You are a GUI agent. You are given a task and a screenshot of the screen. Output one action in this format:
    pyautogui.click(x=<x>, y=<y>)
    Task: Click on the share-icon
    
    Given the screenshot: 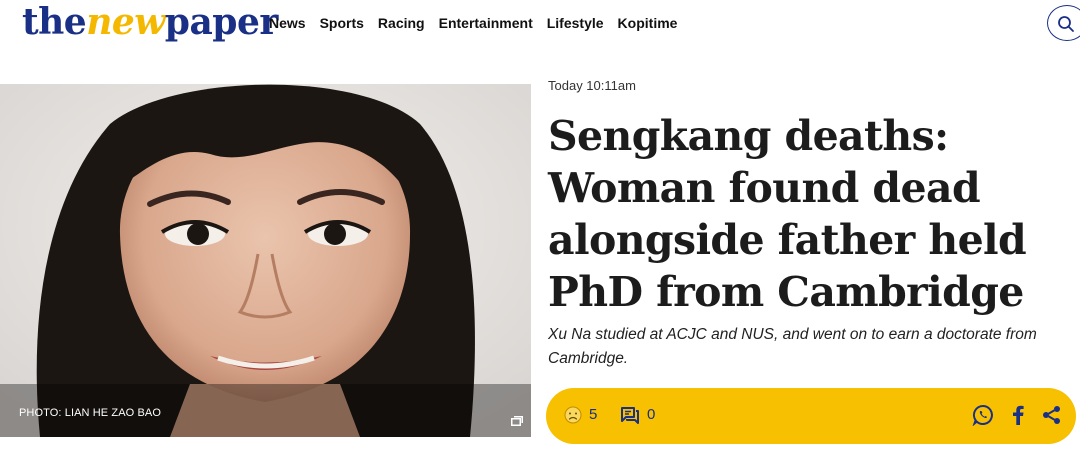 What is the action you would take?
    pyautogui.click(x=1051, y=415)
    